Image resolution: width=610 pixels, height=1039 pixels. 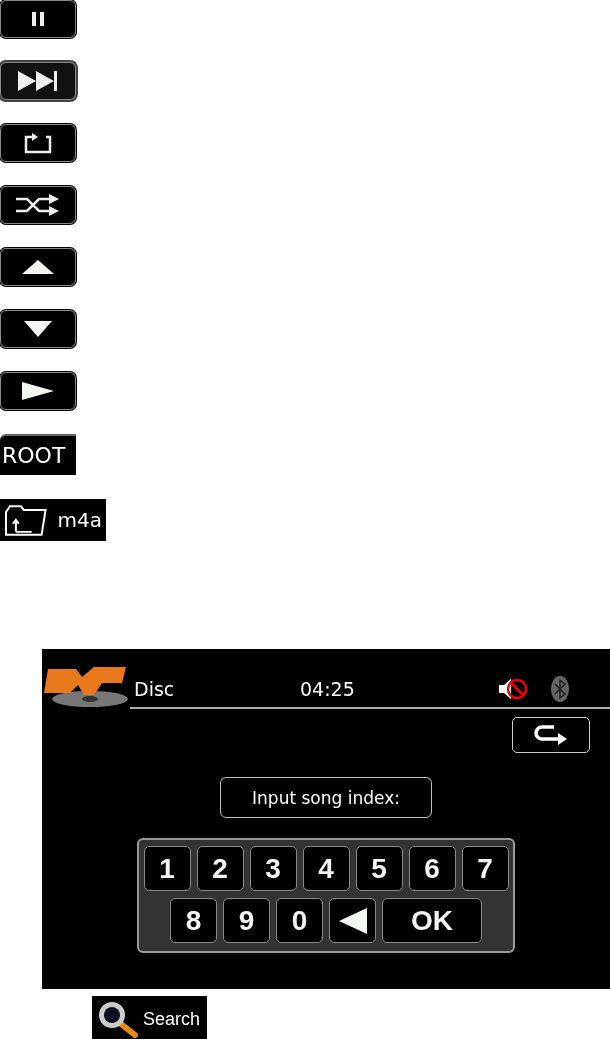 I want to click on triangle-left-icon, so click(x=352, y=920).